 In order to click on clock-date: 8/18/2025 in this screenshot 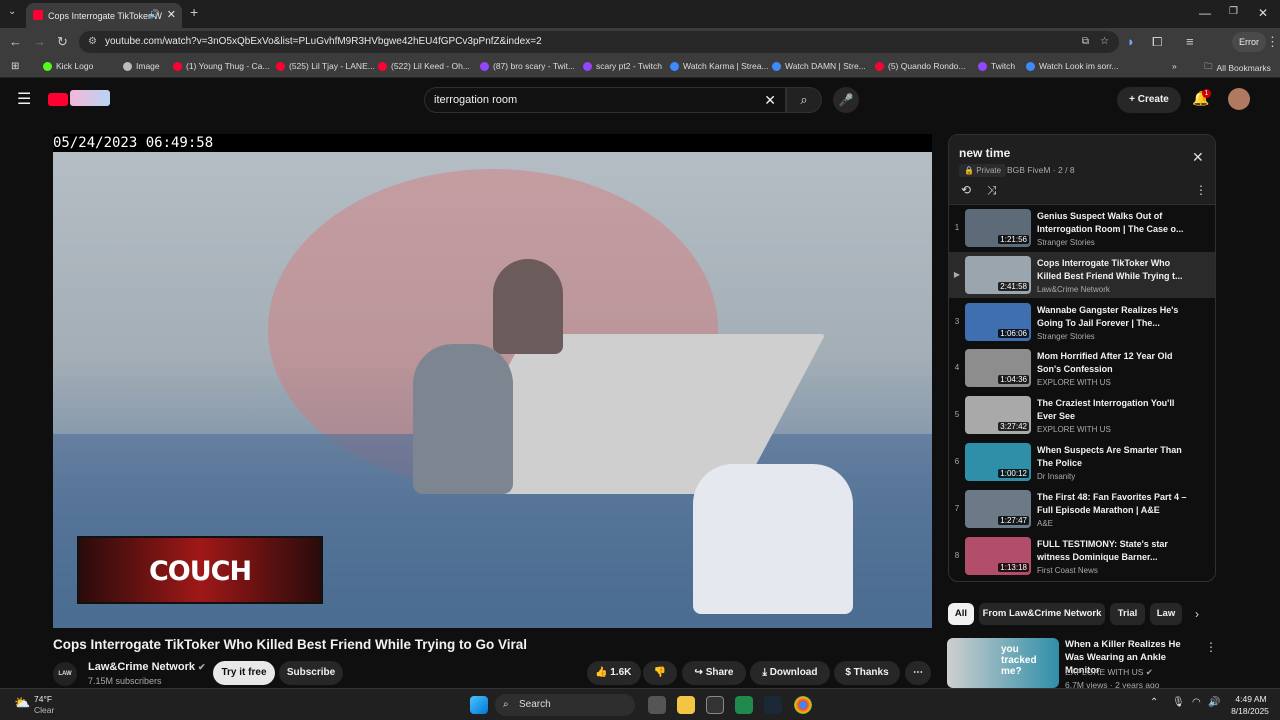, I will do `click(1250, 711)`.